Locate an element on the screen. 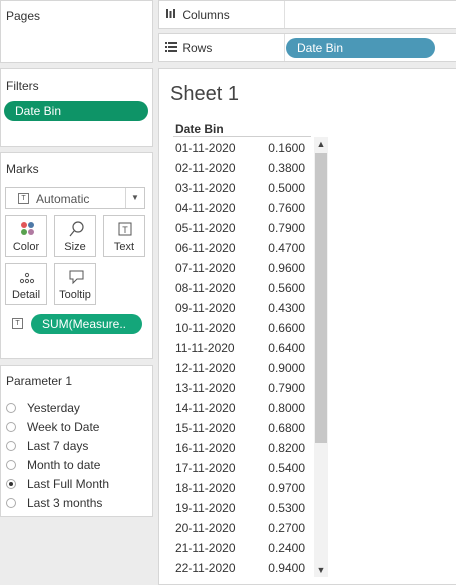 This screenshot has width=456, height=585. table-row: 22-11-2020 0.9400 is located at coordinates (243, 568).